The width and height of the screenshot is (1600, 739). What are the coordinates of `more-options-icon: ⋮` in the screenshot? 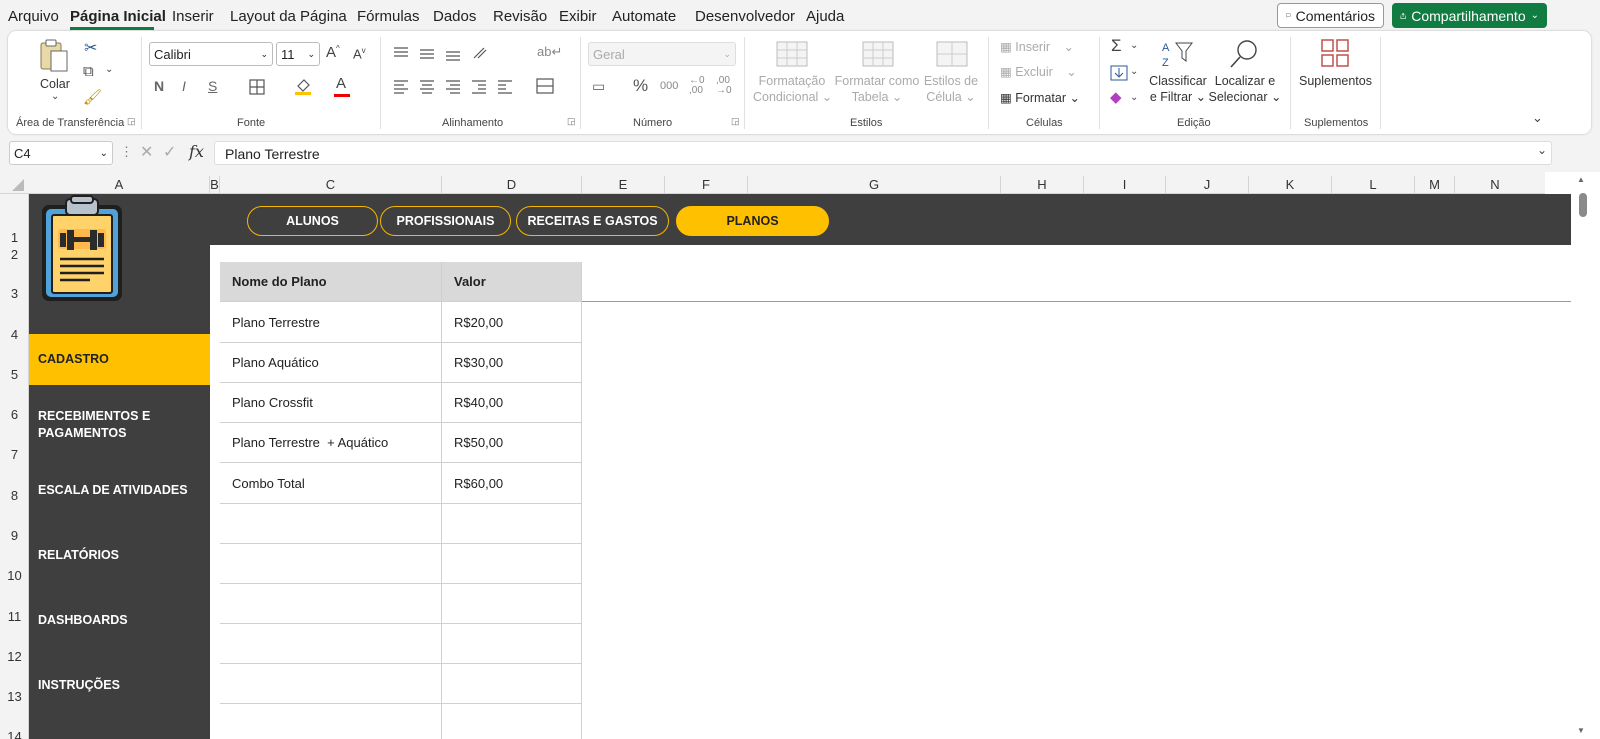 It's located at (126, 152).